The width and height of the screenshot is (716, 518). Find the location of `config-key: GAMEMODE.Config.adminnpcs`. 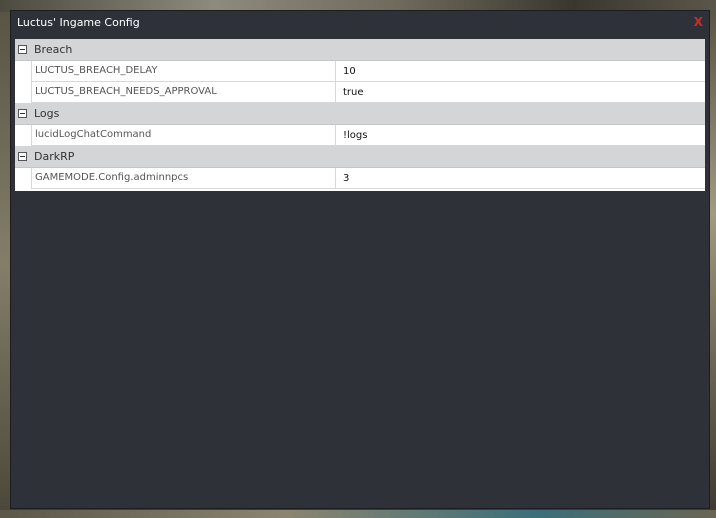

config-key: GAMEMODE.Config.adminnpcs is located at coordinates (112, 177).